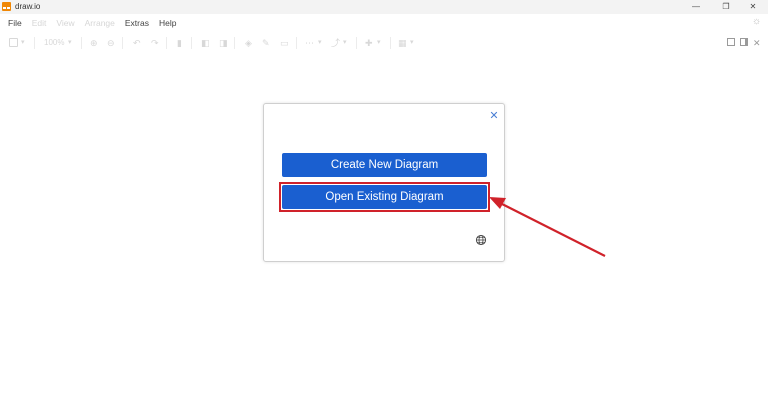 Image resolution: width=768 pixels, height=402 pixels. What do you see at coordinates (384, 43) in the screenshot?
I see `toolbar` at bounding box center [384, 43].